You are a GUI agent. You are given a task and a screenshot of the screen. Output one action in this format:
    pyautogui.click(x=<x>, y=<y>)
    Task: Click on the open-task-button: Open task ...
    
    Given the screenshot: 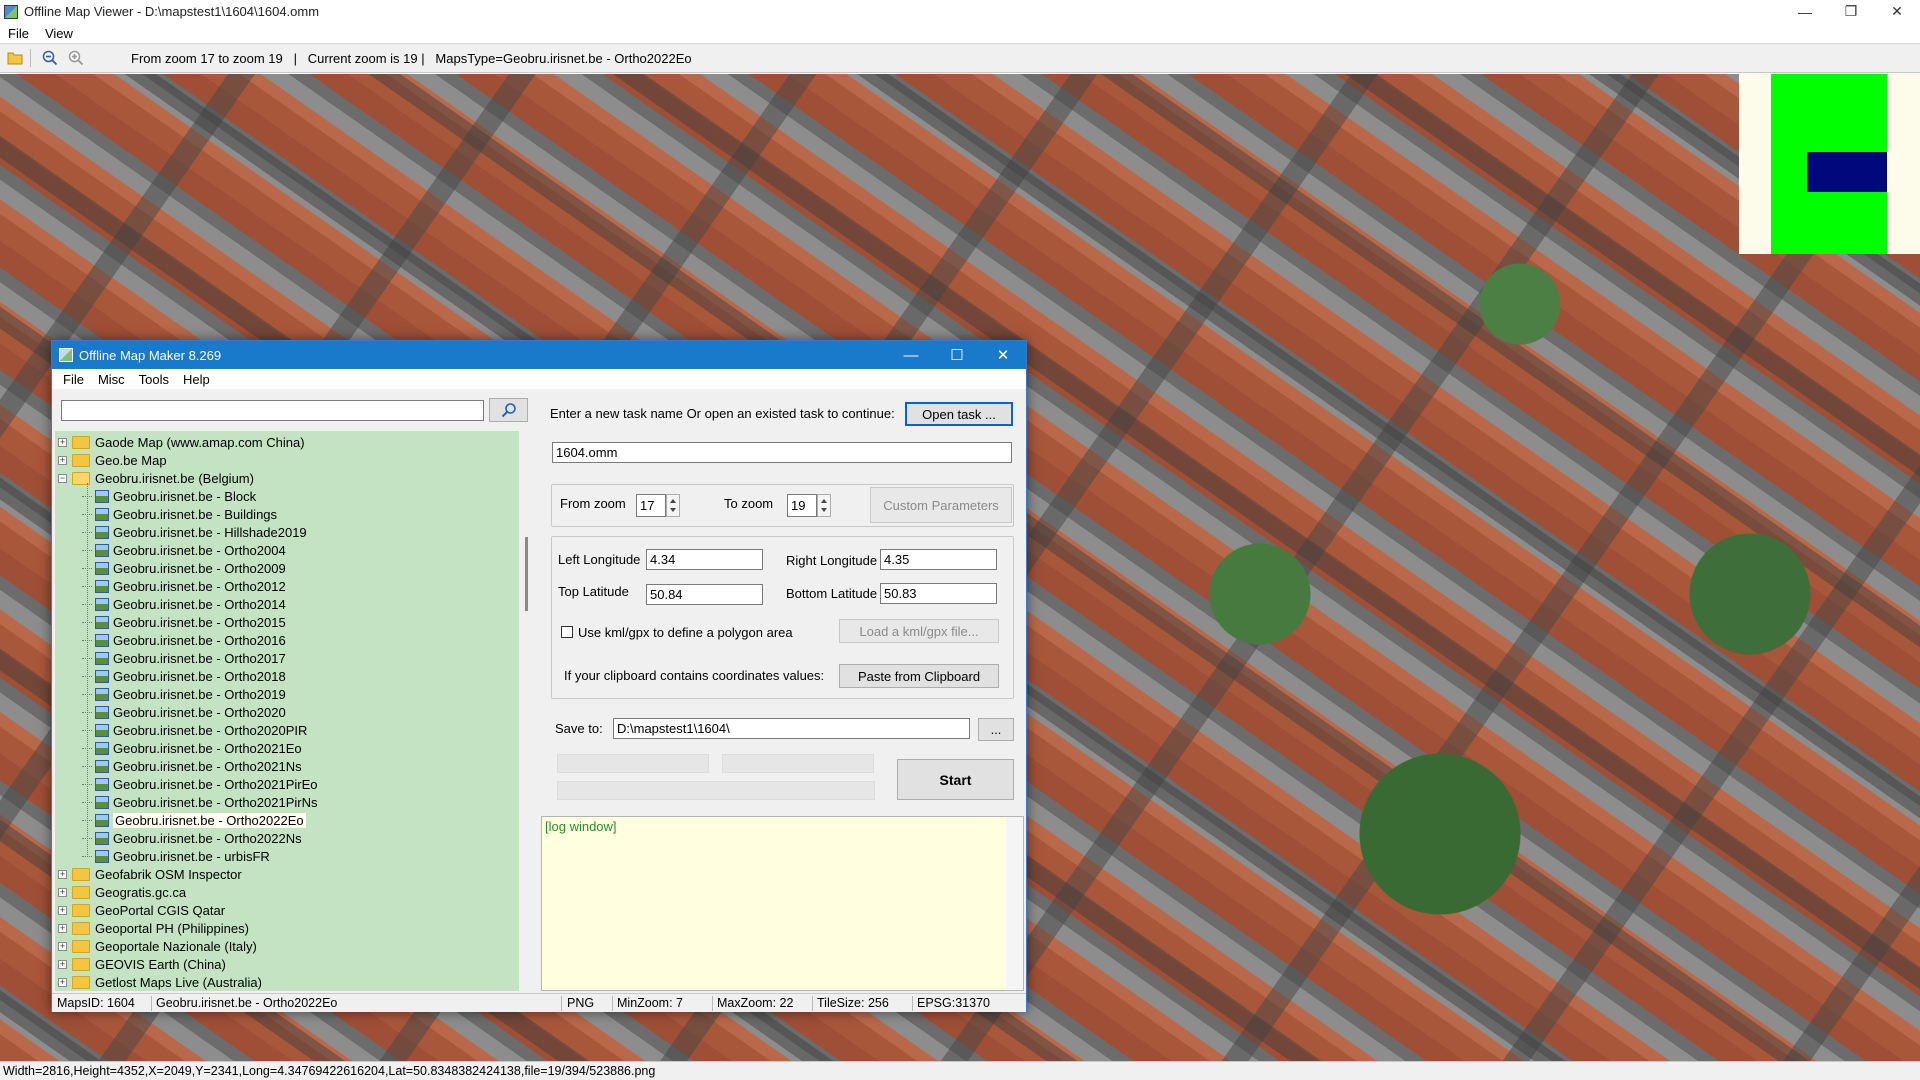 What is the action you would take?
    pyautogui.click(x=959, y=414)
    